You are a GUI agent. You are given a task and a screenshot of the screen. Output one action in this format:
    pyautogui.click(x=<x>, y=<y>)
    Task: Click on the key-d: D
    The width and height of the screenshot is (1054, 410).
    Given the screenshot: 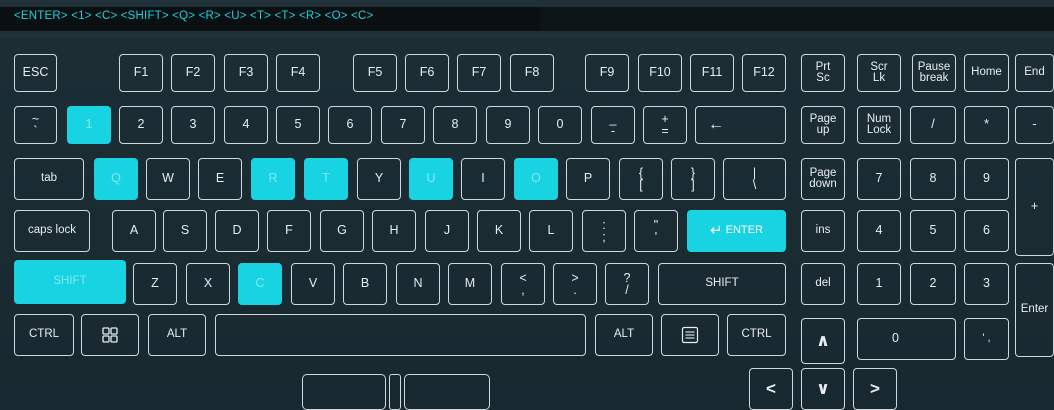 What is the action you would take?
    pyautogui.click(x=237, y=231)
    